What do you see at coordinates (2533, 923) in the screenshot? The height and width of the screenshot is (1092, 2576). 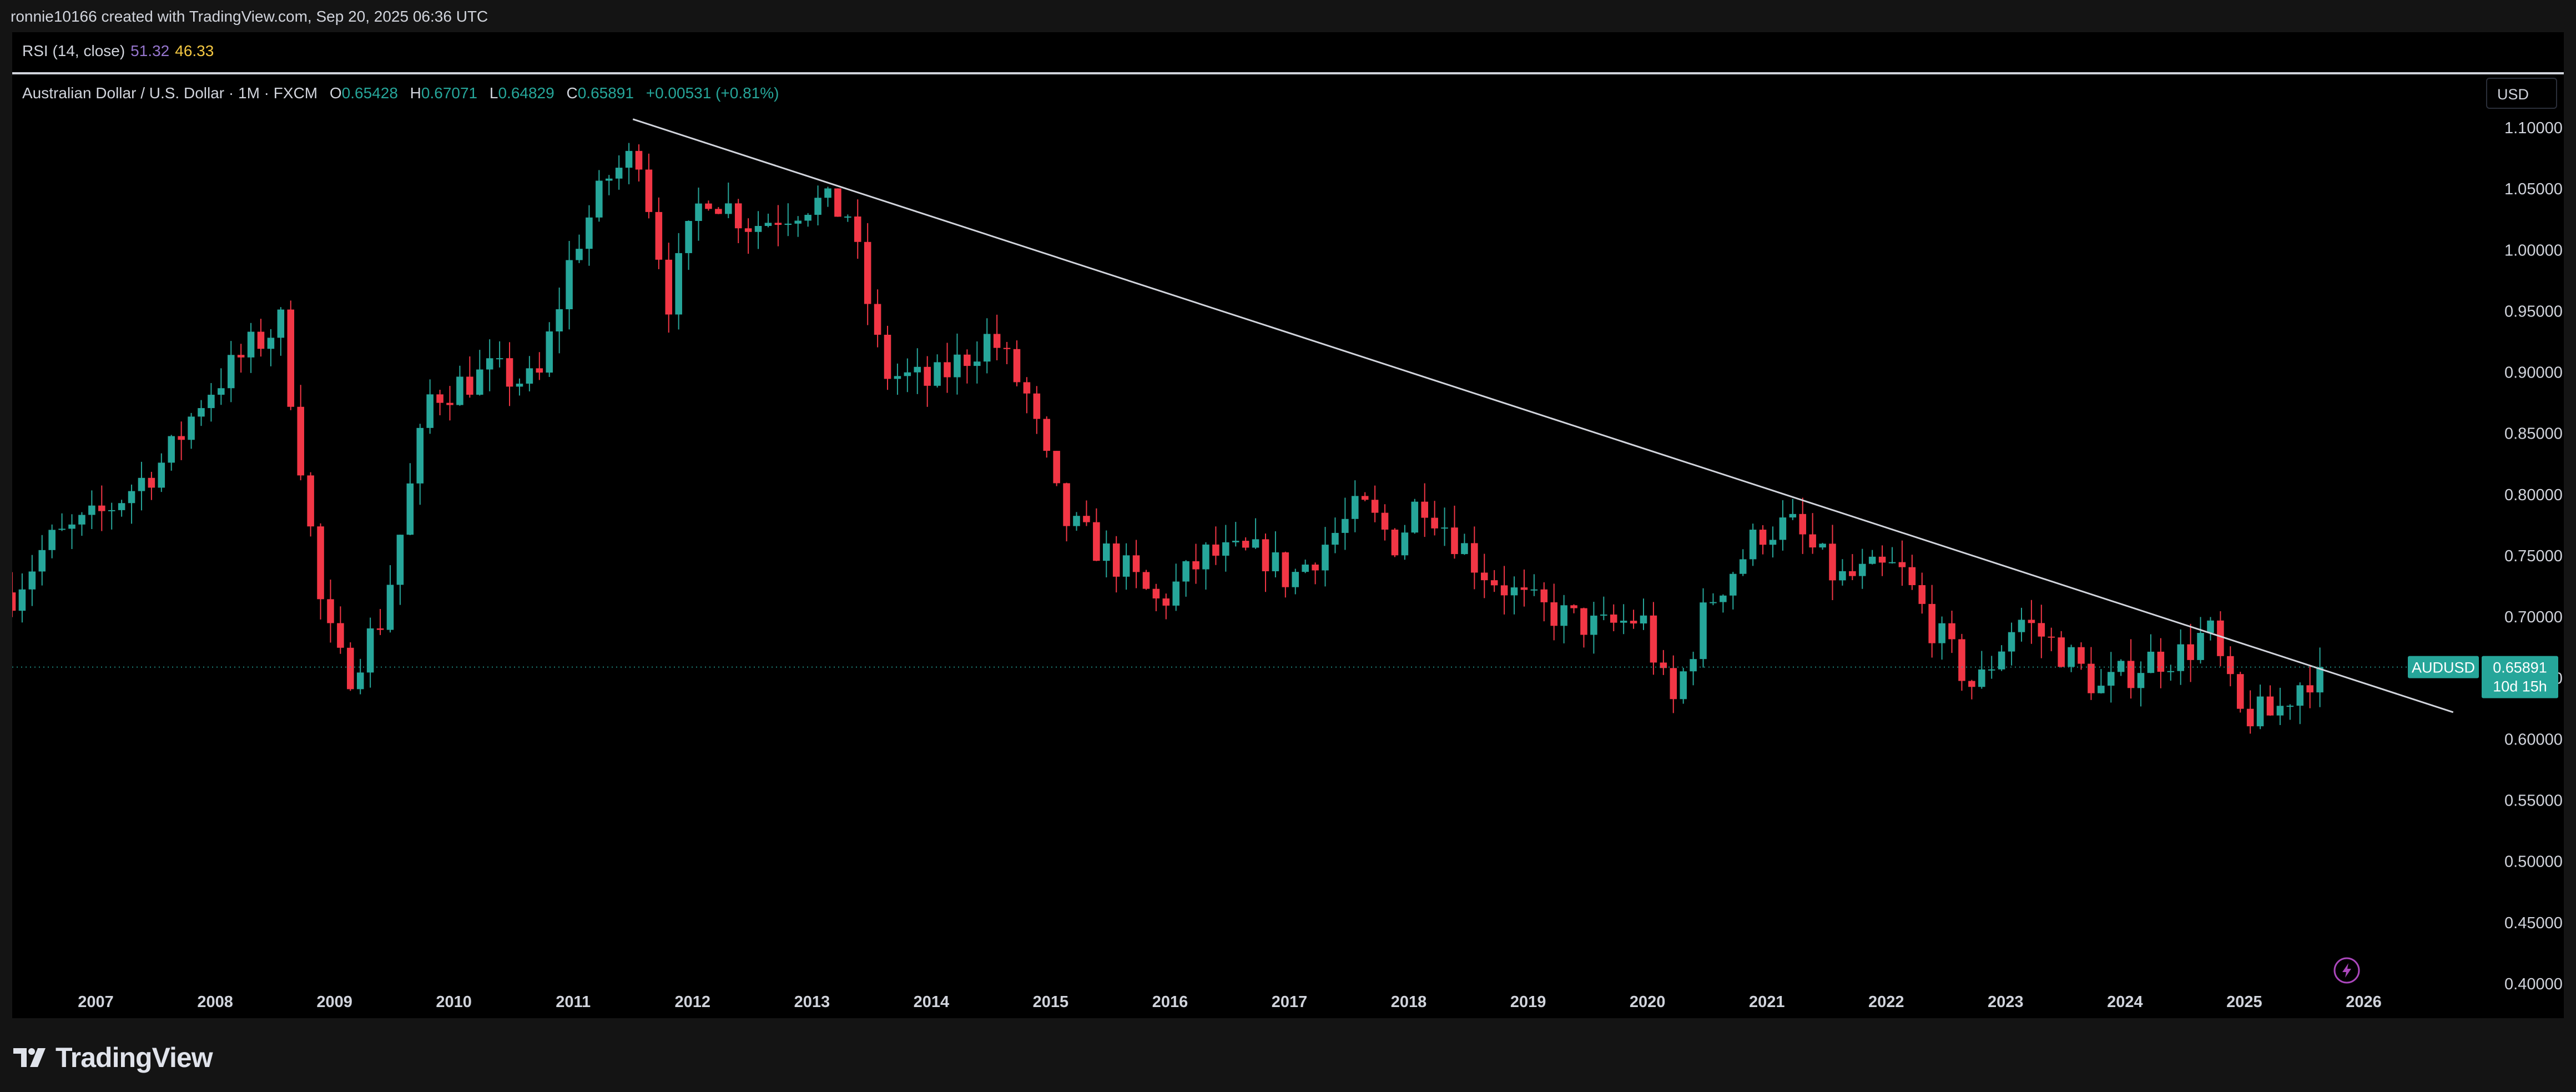 I see `y-axis-tick-label: 0.45000` at bounding box center [2533, 923].